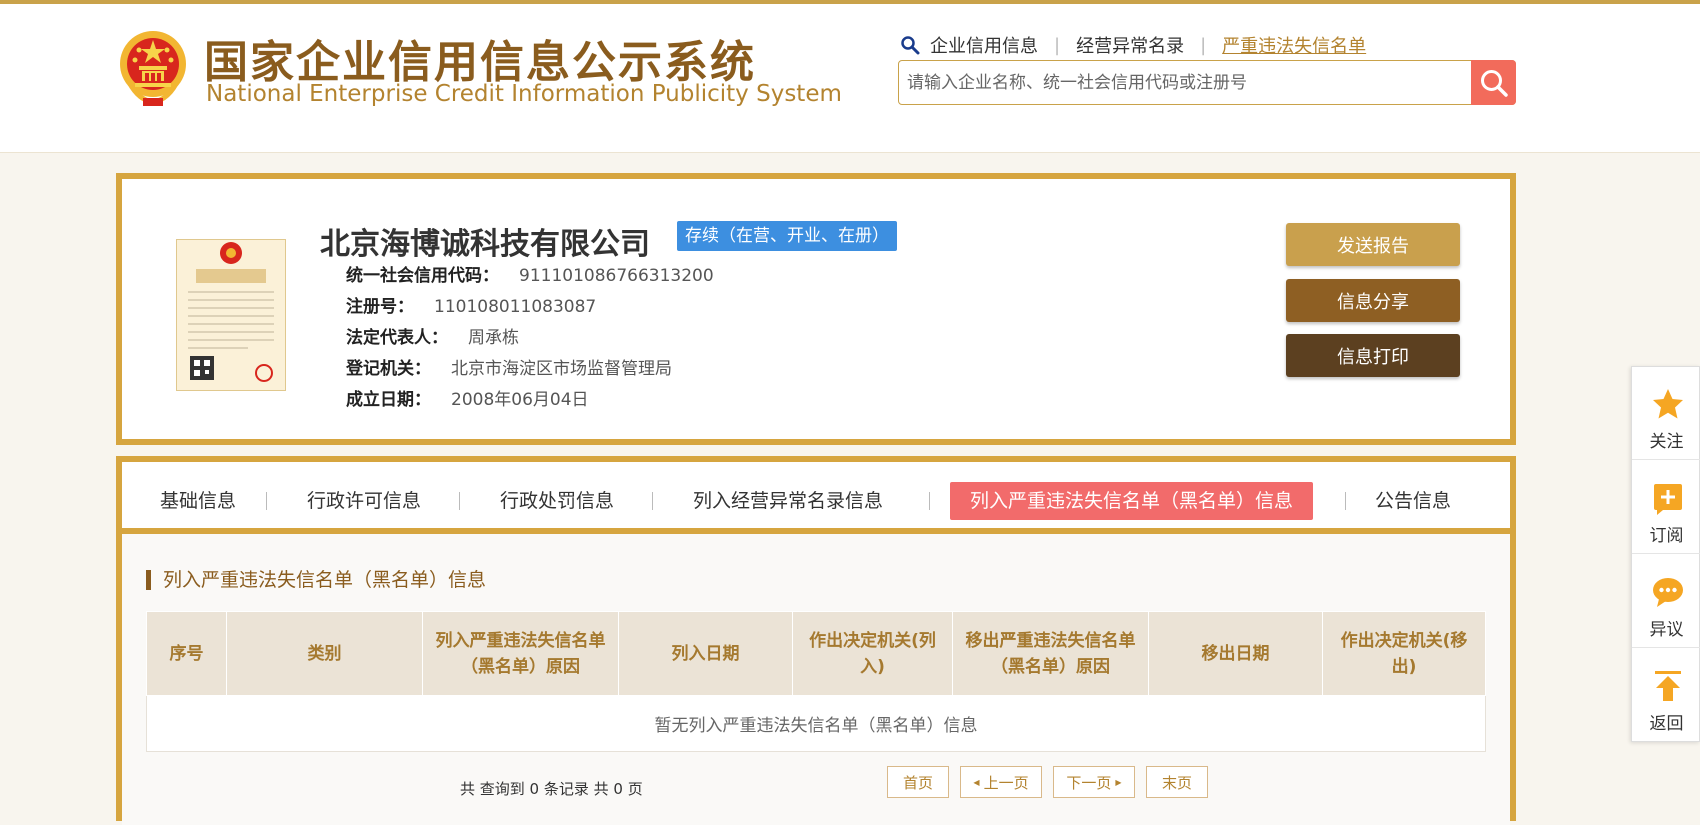 This screenshot has width=1700, height=825. I want to click on column-header: 作出决定机关(列入), so click(872, 653).